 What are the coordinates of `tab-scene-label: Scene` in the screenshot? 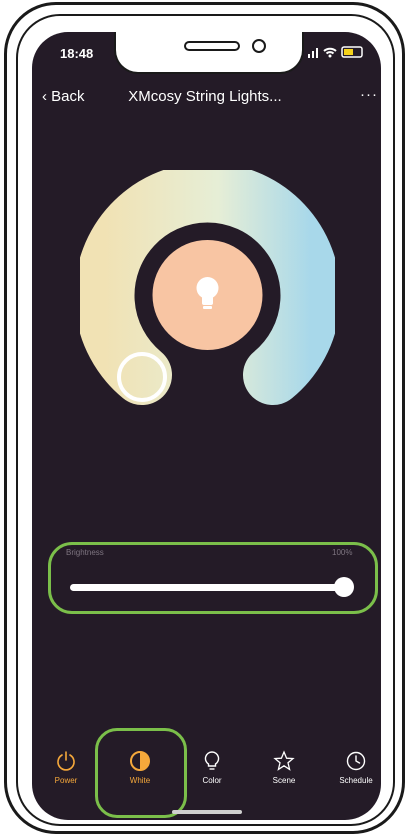 It's located at (284, 780).